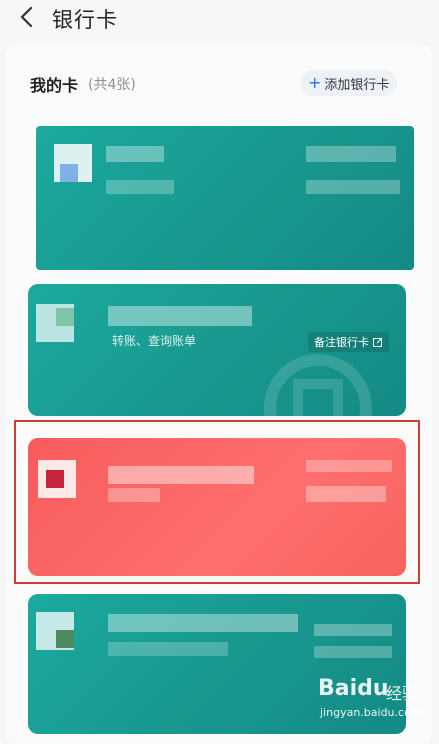 This screenshot has height=744, width=439. Describe the element at coordinates (315, 82) in the screenshot. I see `plus-icon: +` at that location.